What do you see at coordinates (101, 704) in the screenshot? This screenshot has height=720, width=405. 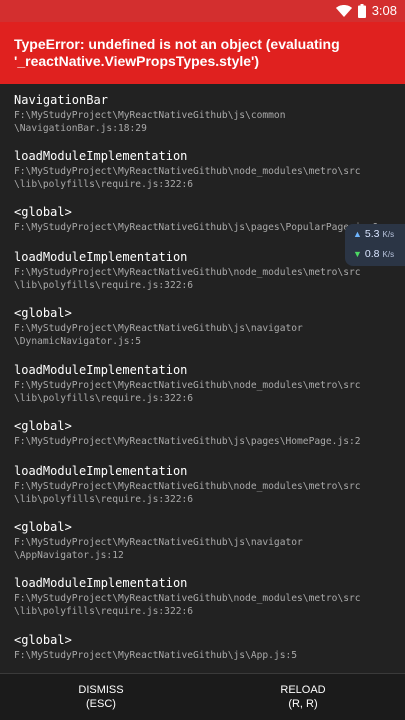 I see `dismiss-shortcut: (ESC)` at bounding box center [101, 704].